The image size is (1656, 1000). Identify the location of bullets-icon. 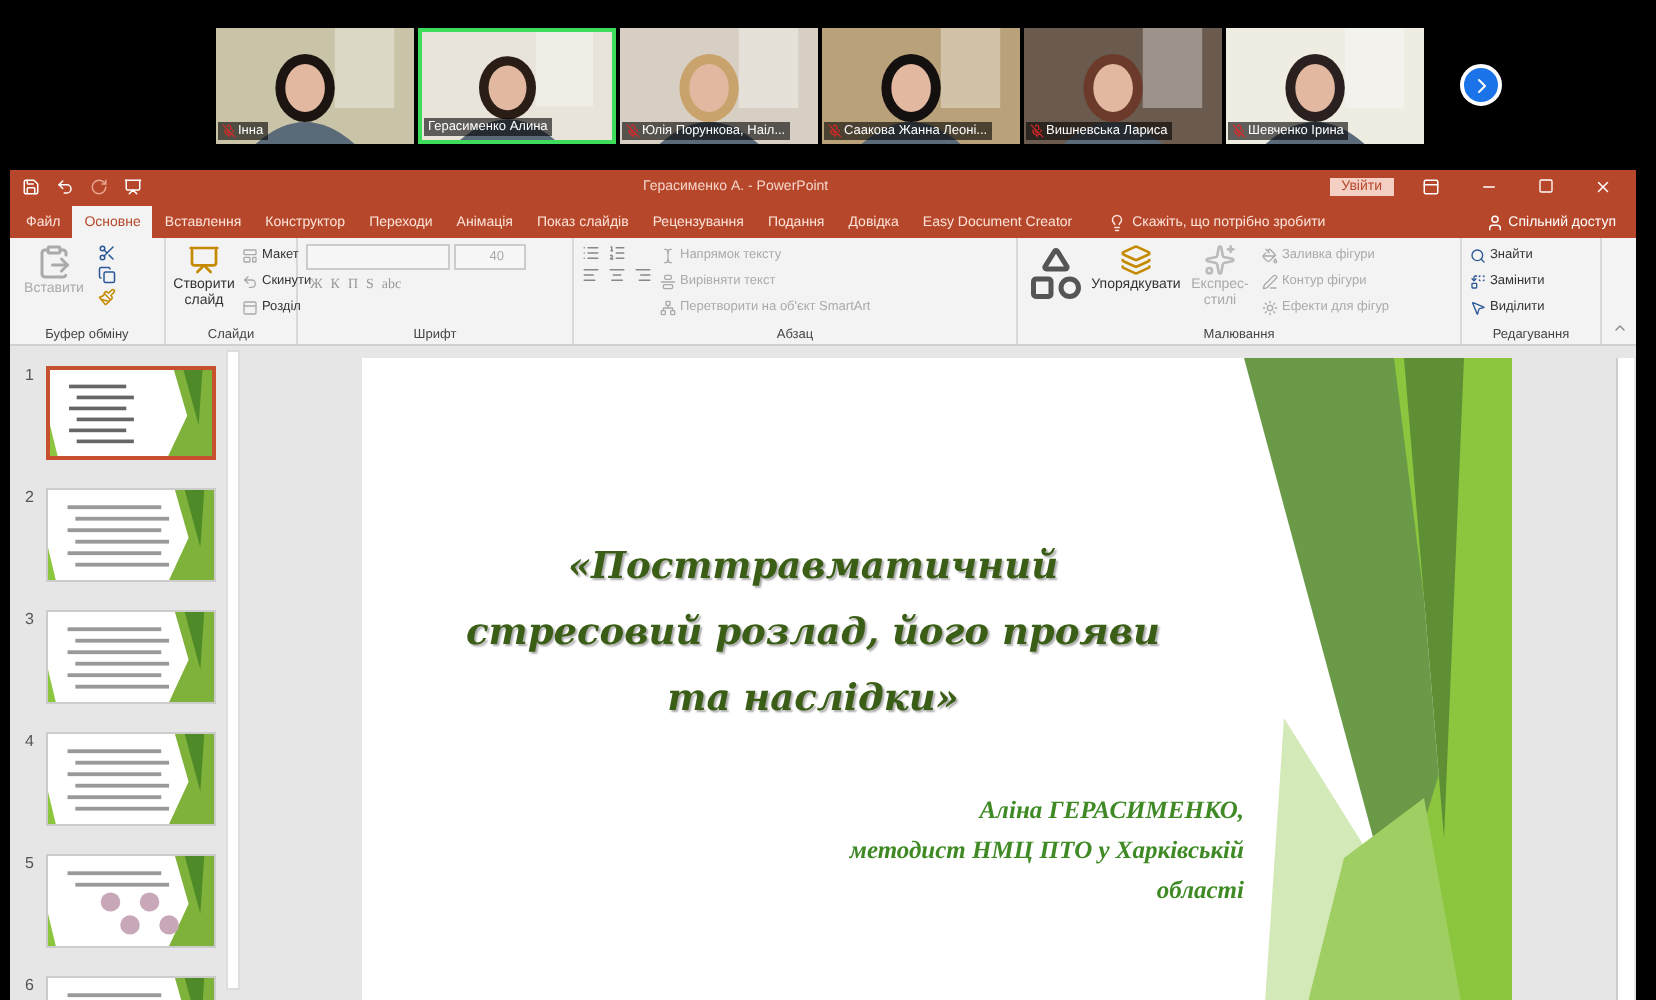
(591, 253).